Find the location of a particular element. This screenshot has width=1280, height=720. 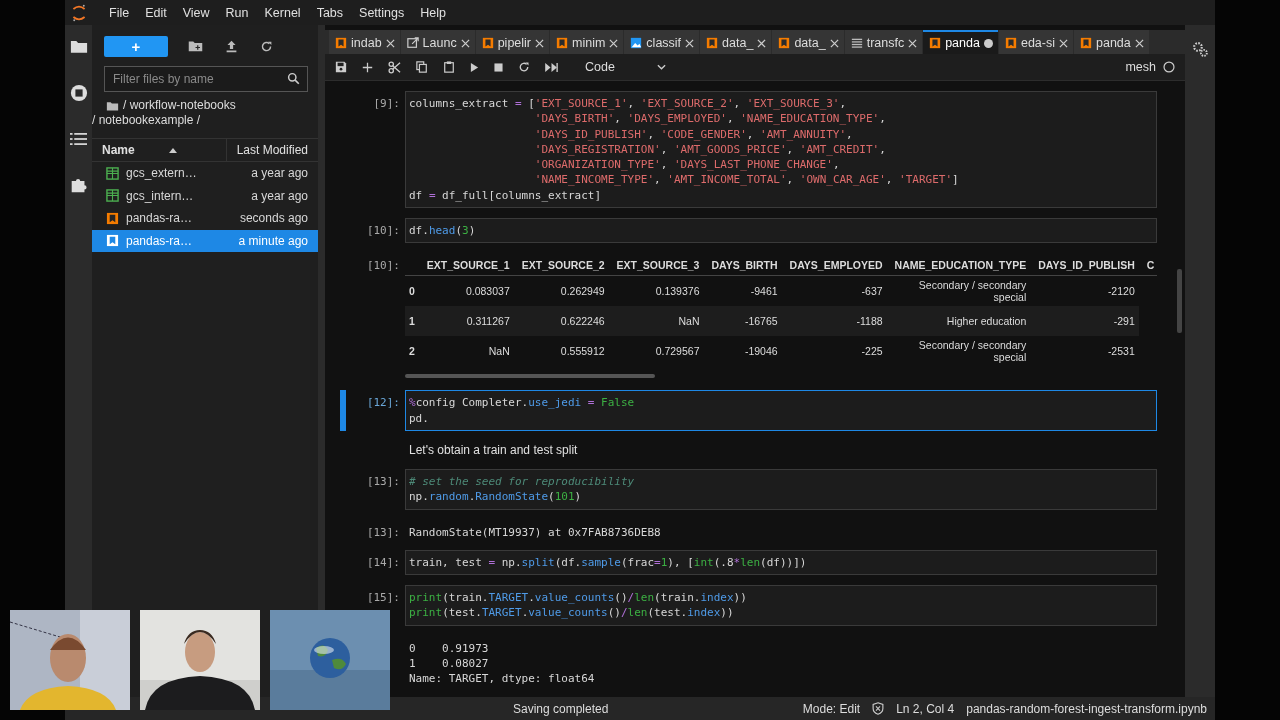

new-folder-icon is located at coordinates (195, 46).